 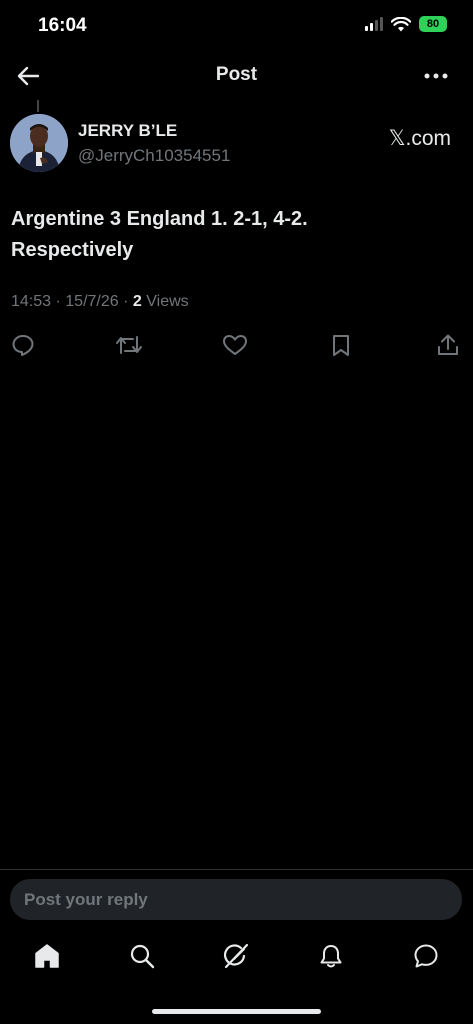 What do you see at coordinates (137, 301) in the screenshot?
I see `views-count: 2` at bounding box center [137, 301].